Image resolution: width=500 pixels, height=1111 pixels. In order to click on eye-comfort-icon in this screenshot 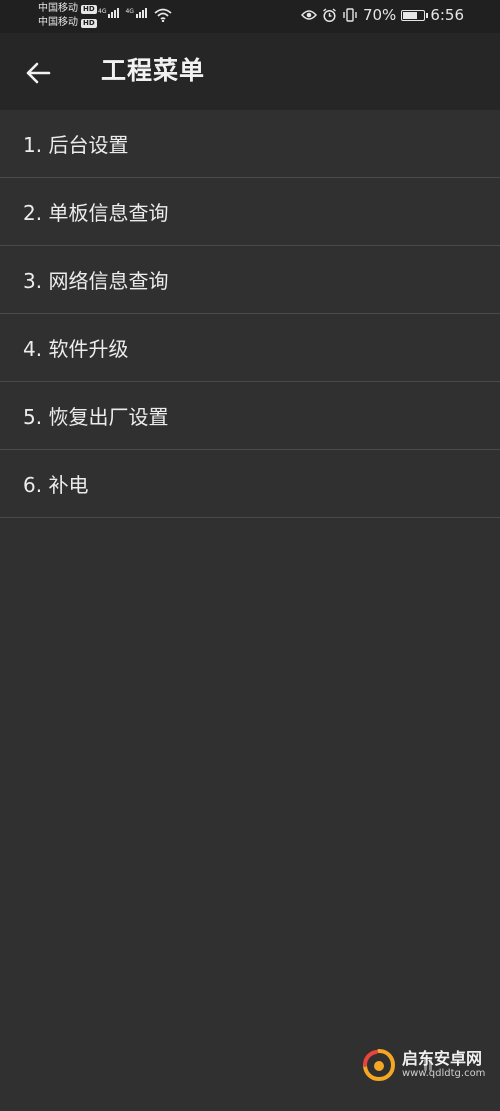, I will do `click(308, 15)`.